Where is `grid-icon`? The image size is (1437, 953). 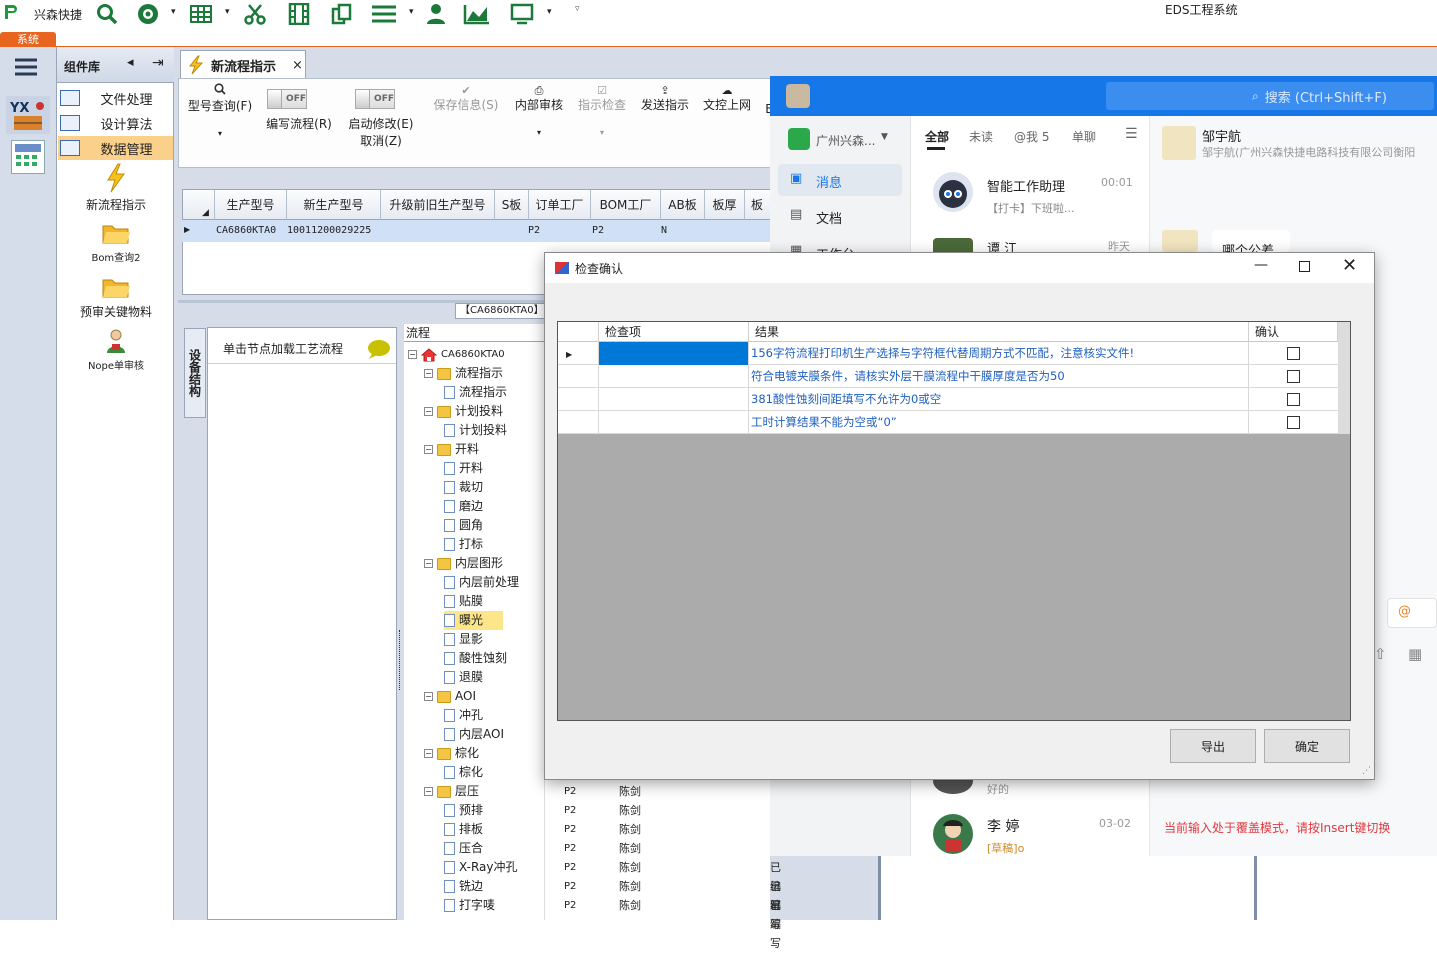
grid-icon is located at coordinates (201, 14).